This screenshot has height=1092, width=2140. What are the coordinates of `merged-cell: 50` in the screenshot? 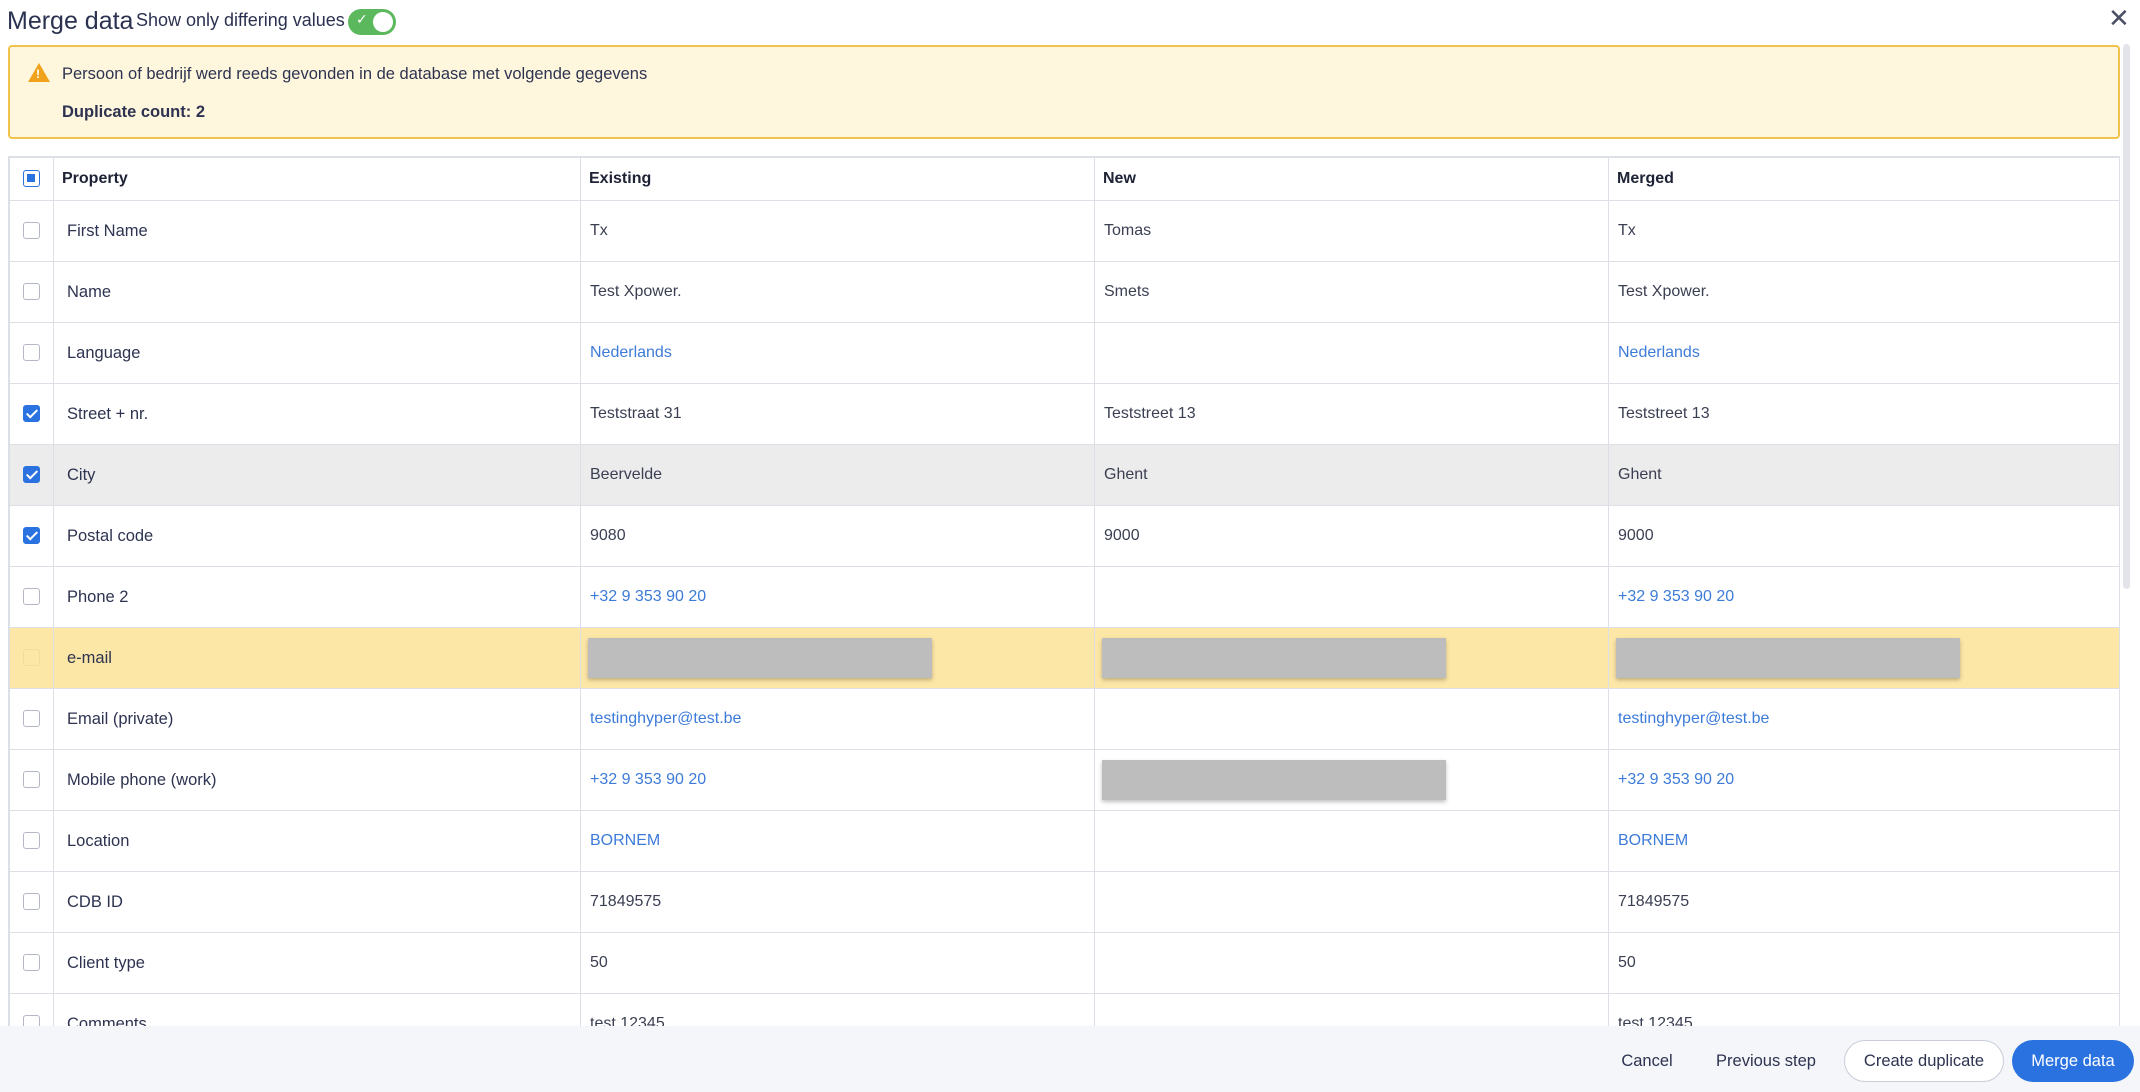 It's located at (1863, 963).